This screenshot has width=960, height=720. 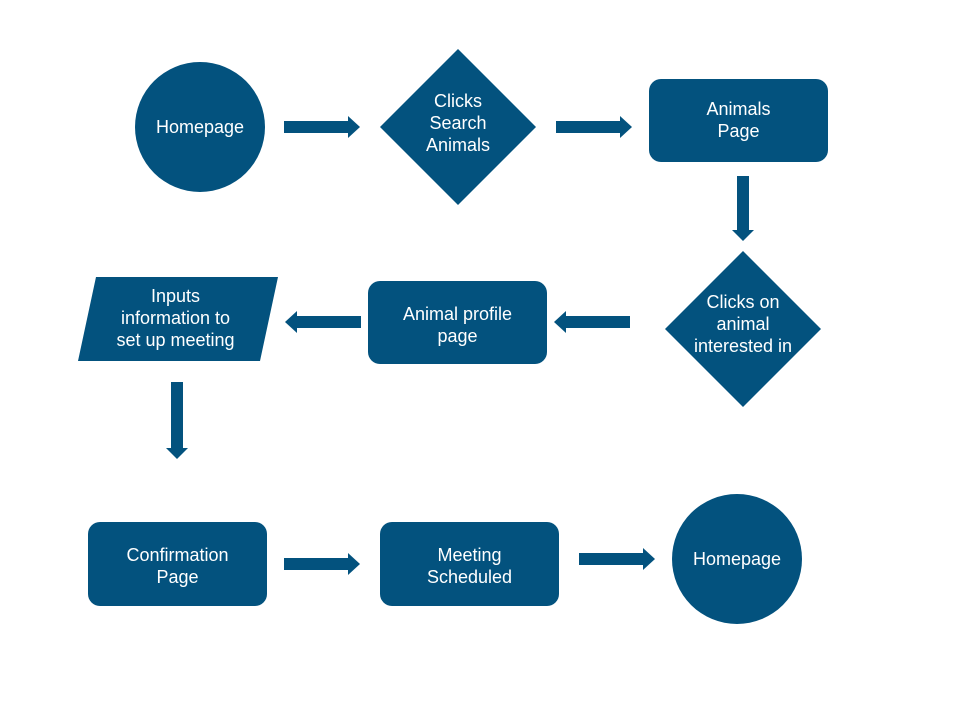 What do you see at coordinates (177, 420) in the screenshot?
I see `arrow-inputs-to-confirmation` at bounding box center [177, 420].